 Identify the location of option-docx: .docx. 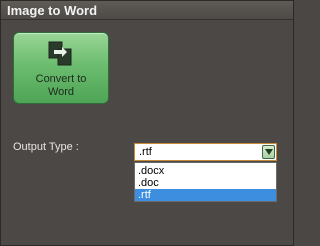
(205, 171).